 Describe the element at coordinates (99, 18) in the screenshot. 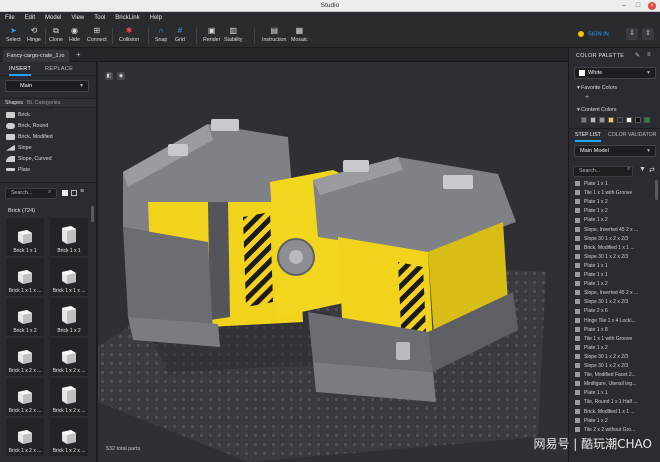

I see `menu-tool: Tool` at that location.